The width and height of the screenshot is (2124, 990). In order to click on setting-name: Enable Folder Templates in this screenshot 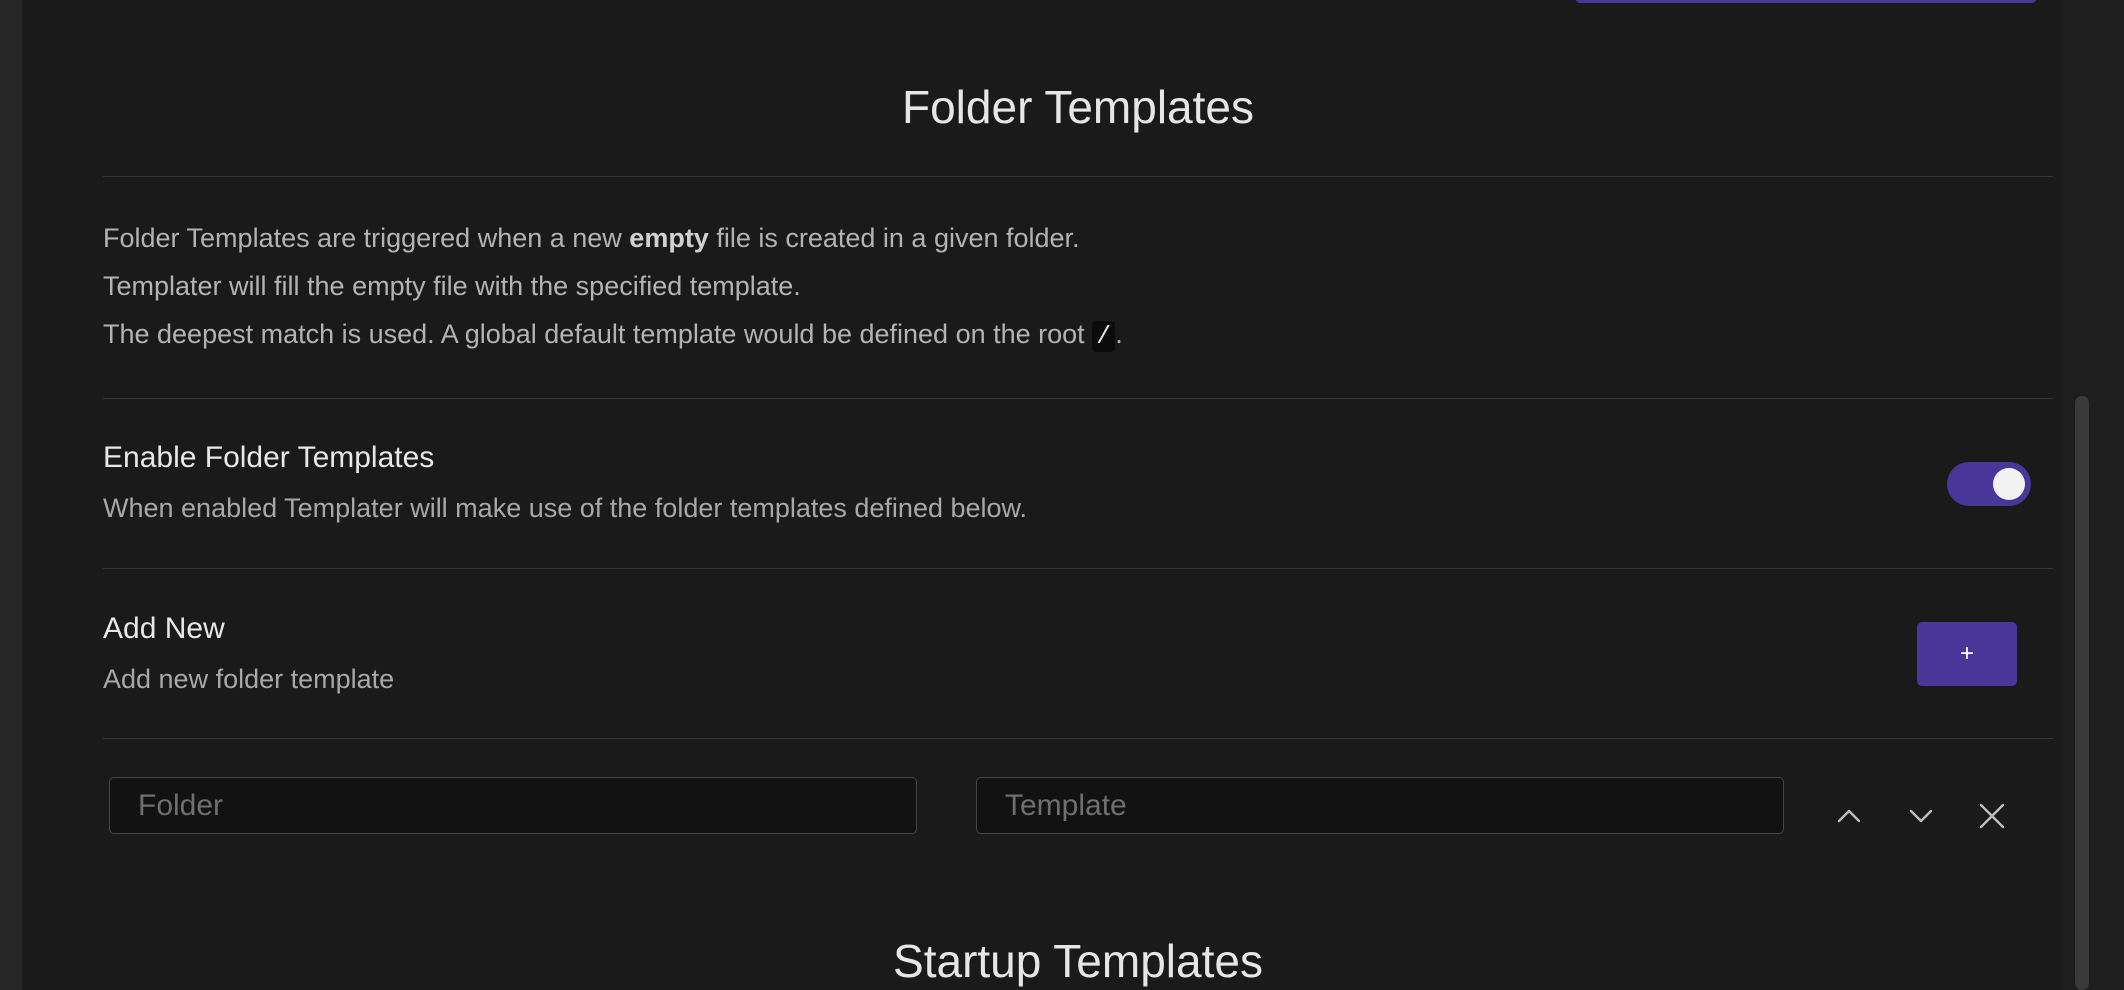, I will do `click(269, 457)`.